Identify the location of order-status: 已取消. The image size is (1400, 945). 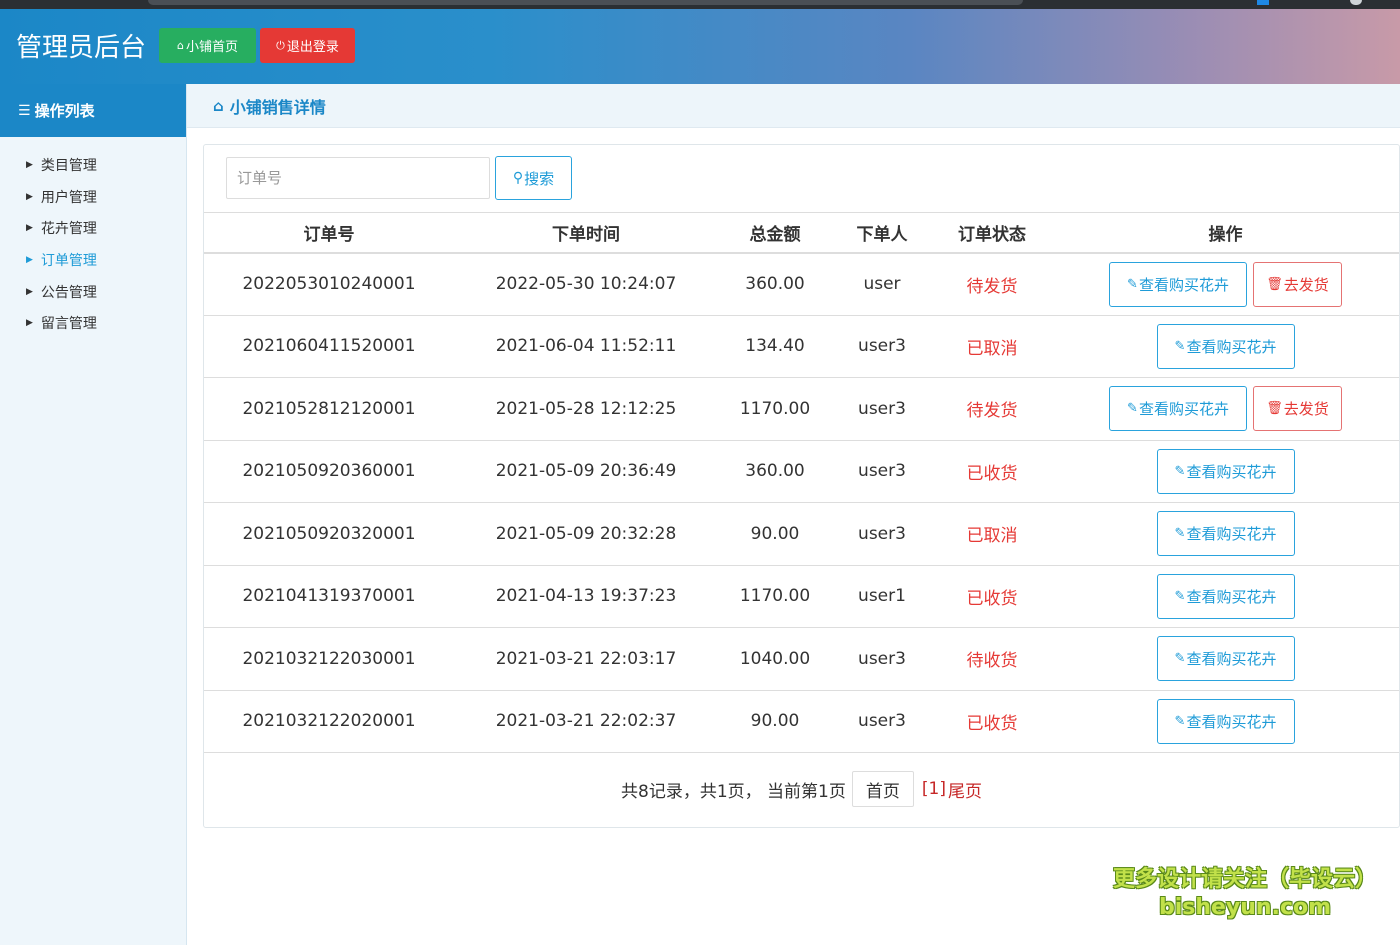
(992, 534).